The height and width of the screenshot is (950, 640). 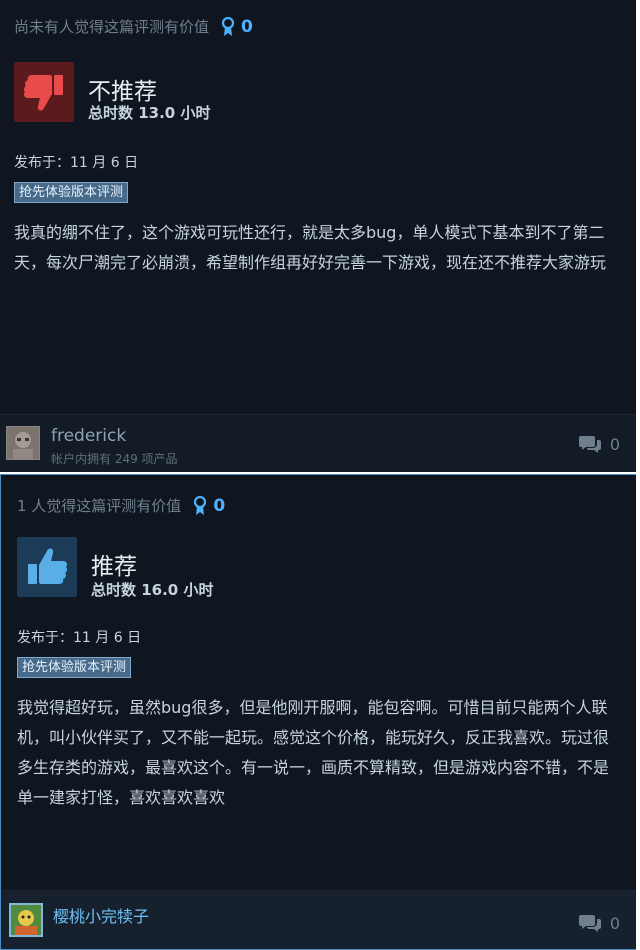 What do you see at coordinates (47, 567) in the screenshot?
I see `thumbs-up-icon` at bounding box center [47, 567].